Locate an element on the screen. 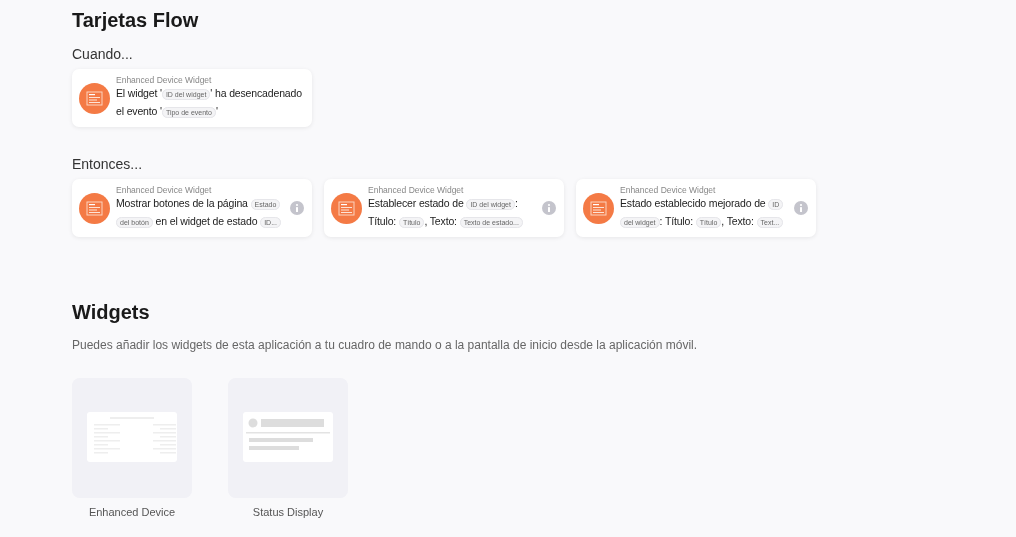 This screenshot has width=1016, height=537. section-title: Widgets is located at coordinates (111, 312).